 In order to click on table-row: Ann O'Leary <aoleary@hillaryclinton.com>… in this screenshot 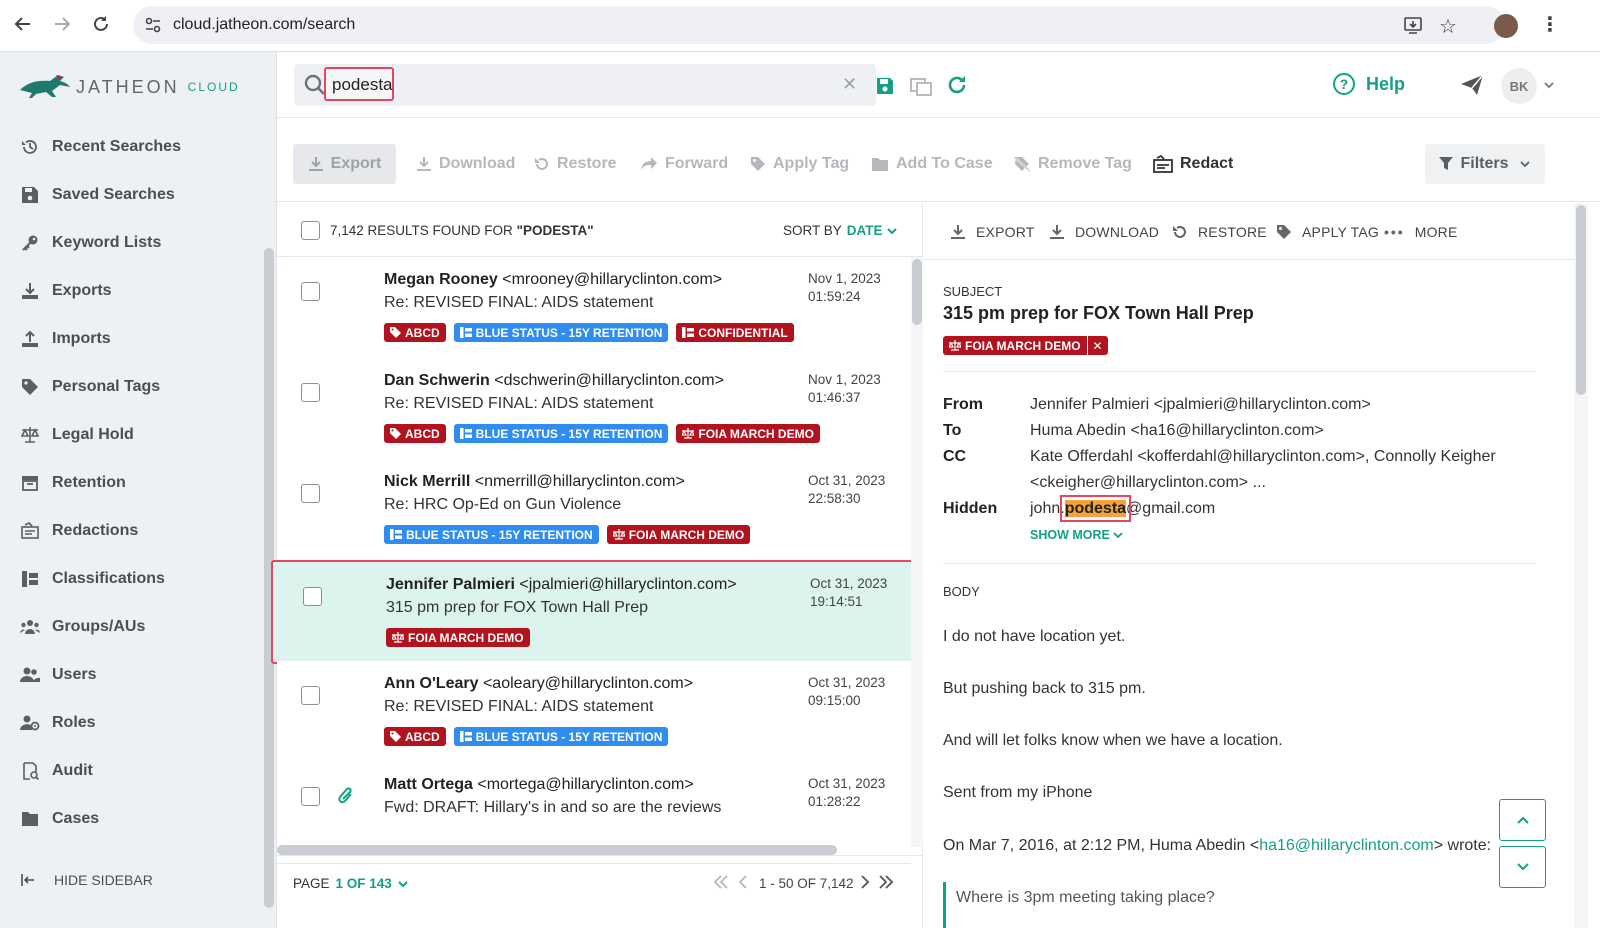, I will do `click(594, 712)`.